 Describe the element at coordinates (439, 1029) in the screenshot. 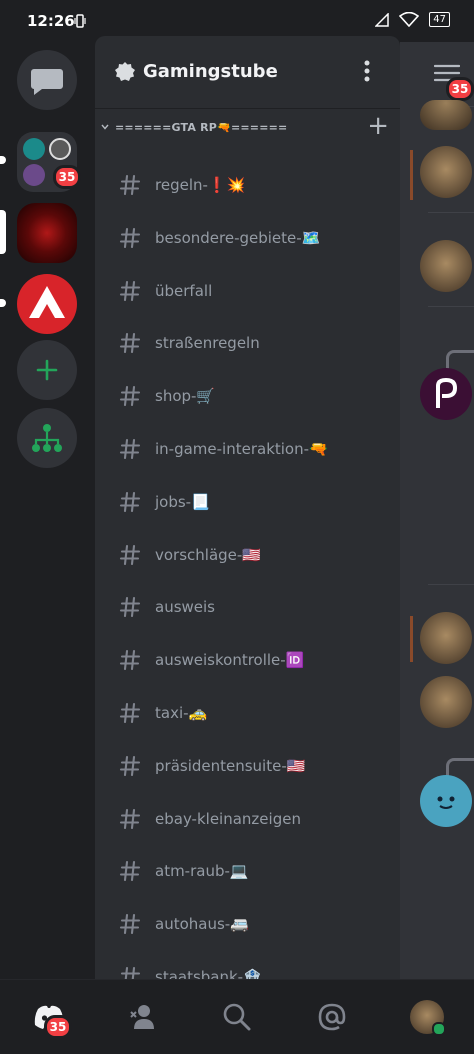

I see `online-status-indicator` at that location.